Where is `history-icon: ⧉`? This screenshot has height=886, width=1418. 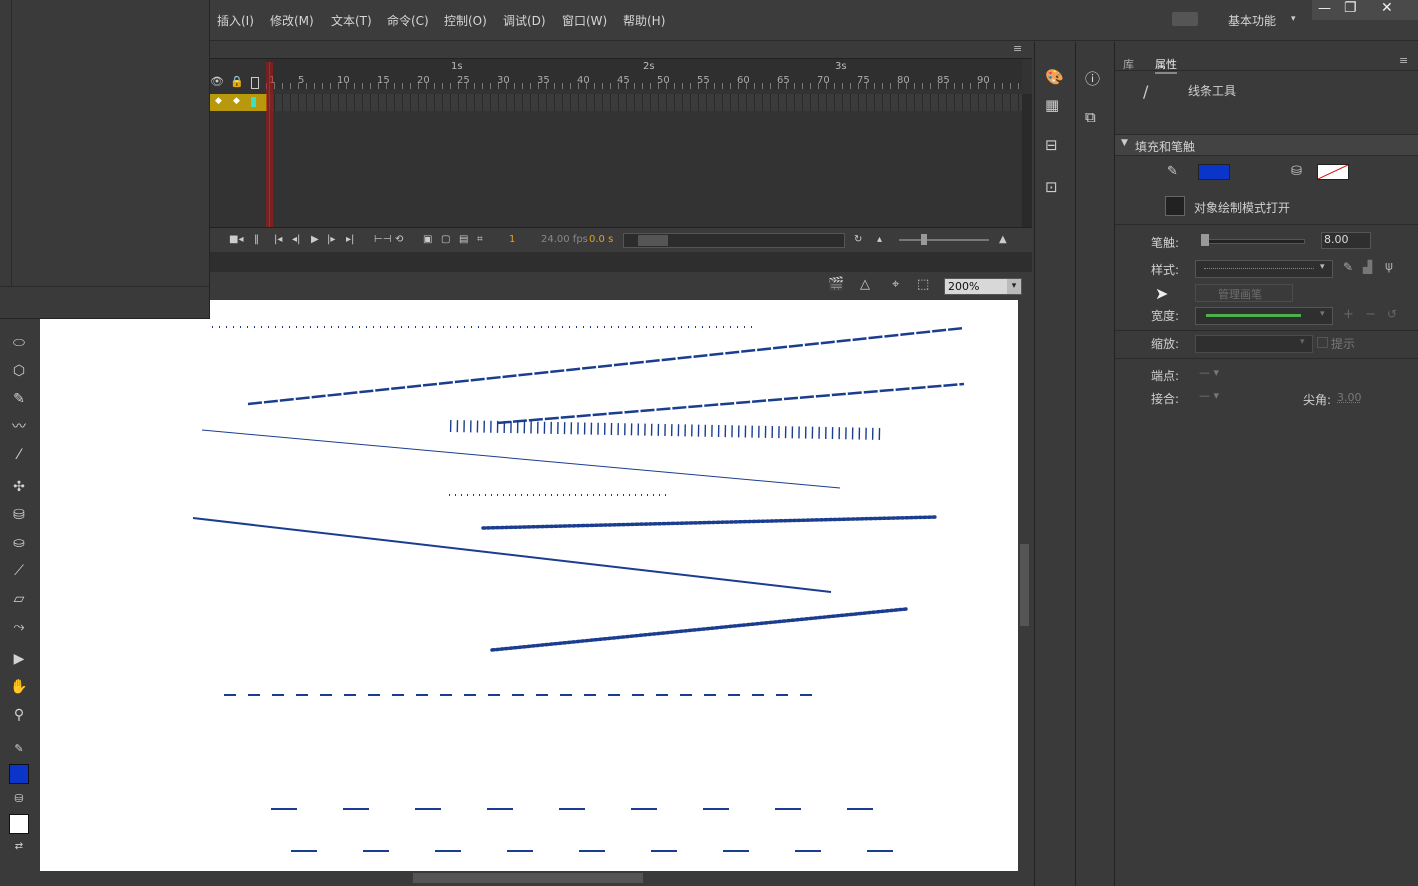
history-icon: ⧉ is located at coordinates (1090, 117).